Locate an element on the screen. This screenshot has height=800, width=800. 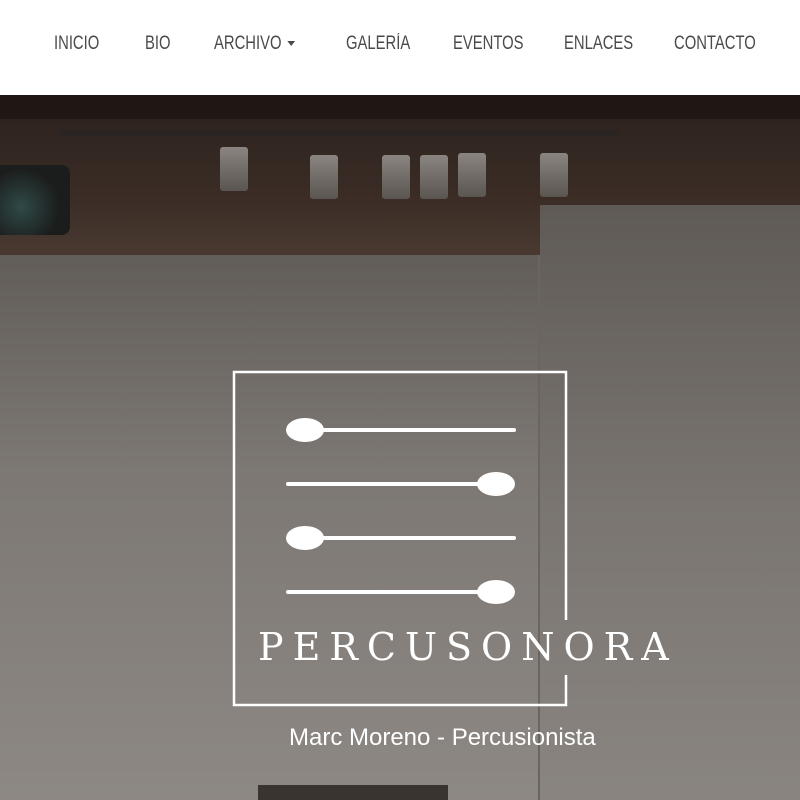
brand-name: PERCUSONORA is located at coordinates (468, 647).